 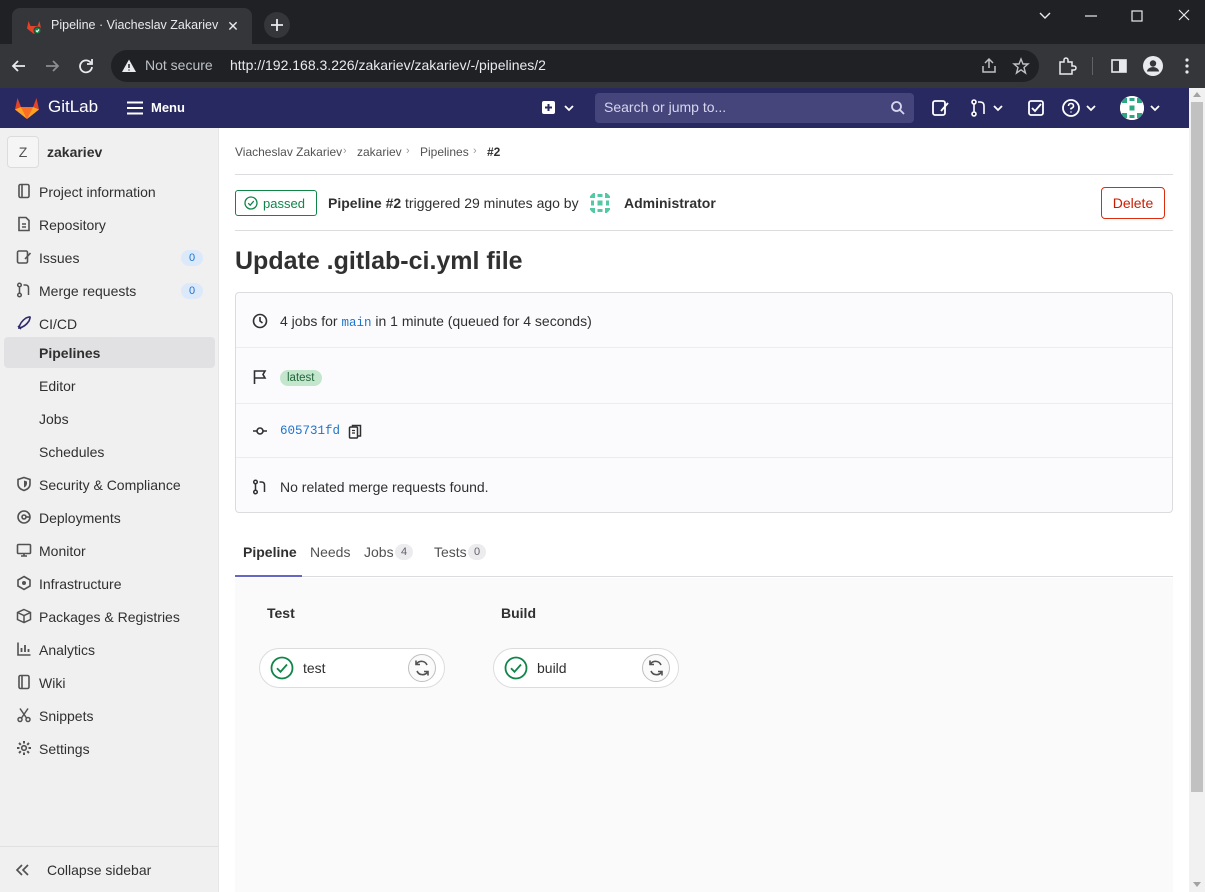 What do you see at coordinates (109, 385) in the screenshot?
I see `sidebar-subitem-editor: Editor` at bounding box center [109, 385].